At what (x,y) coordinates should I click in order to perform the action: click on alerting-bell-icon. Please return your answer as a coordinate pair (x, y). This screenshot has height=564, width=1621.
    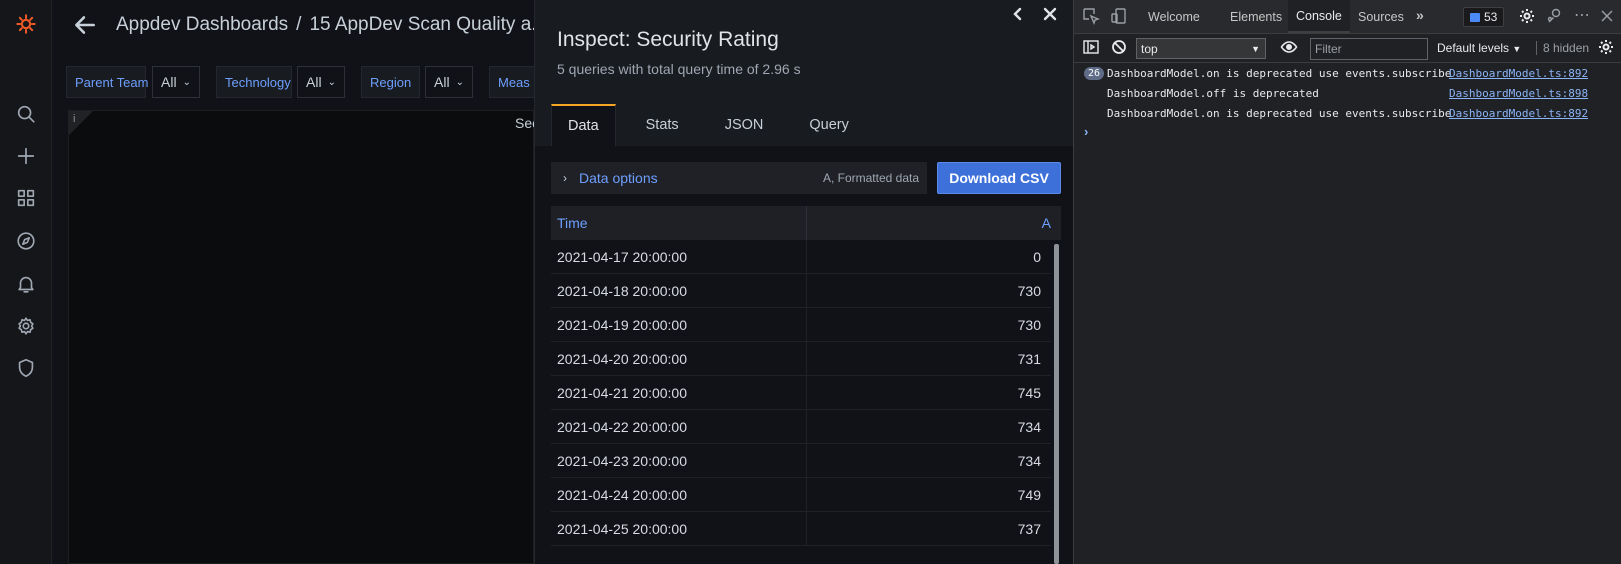
    Looking at the image, I should click on (26, 284).